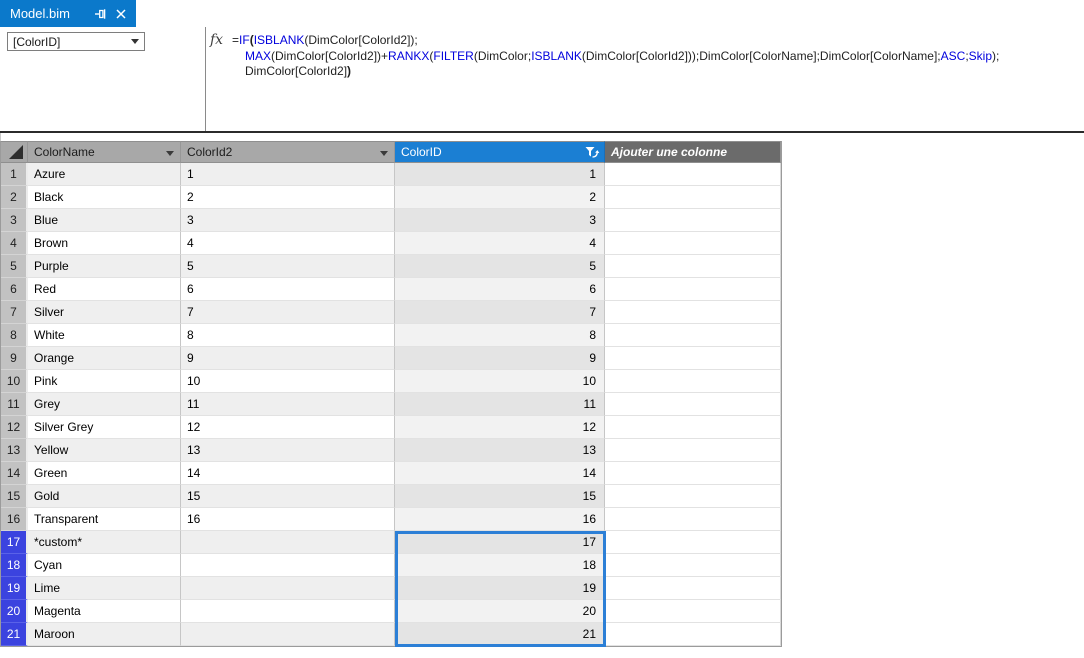 This screenshot has height=658, width=1084. What do you see at coordinates (288, 289) in the screenshot?
I see `cell-colorid2-6: 6` at bounding box center [288, 289].